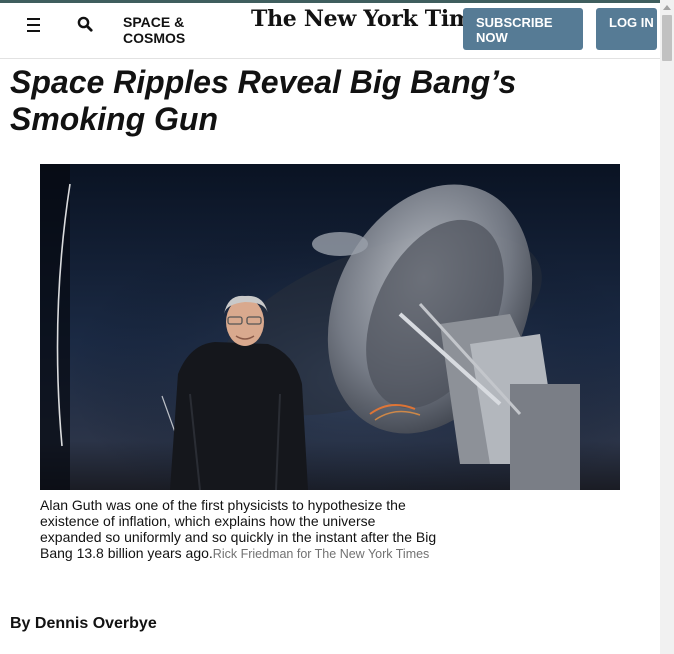 This screenshot has height=654, width=674. Describe the element at coordinates (667, 7) in the screenshot. I see `scroll-up-arrow-icon` at that location.